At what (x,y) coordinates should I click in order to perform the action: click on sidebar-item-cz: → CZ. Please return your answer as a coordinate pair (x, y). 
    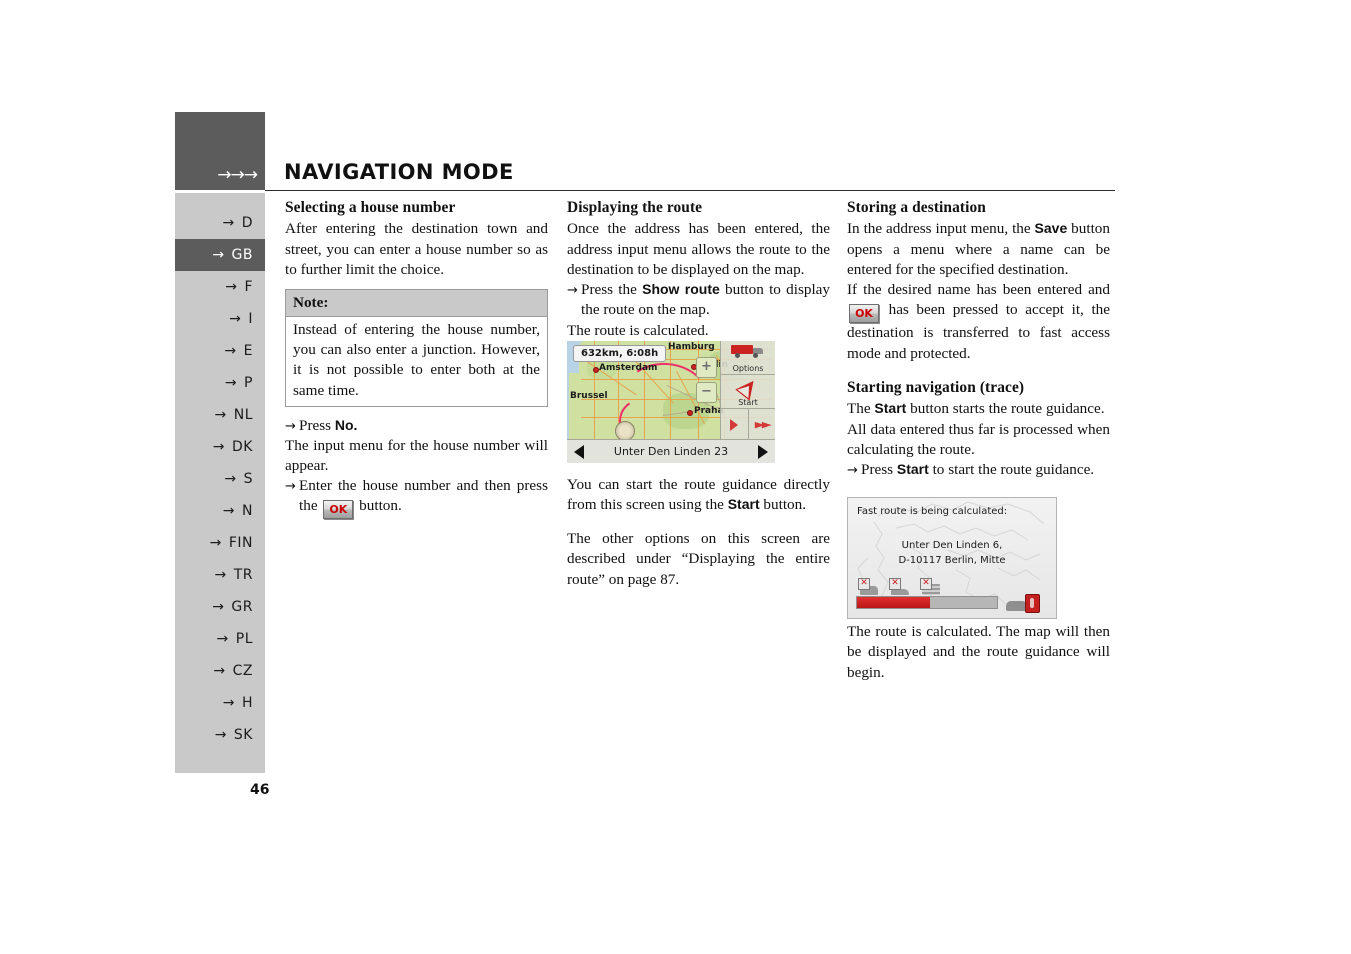
    Looking at the image, I should click on (220, 671).